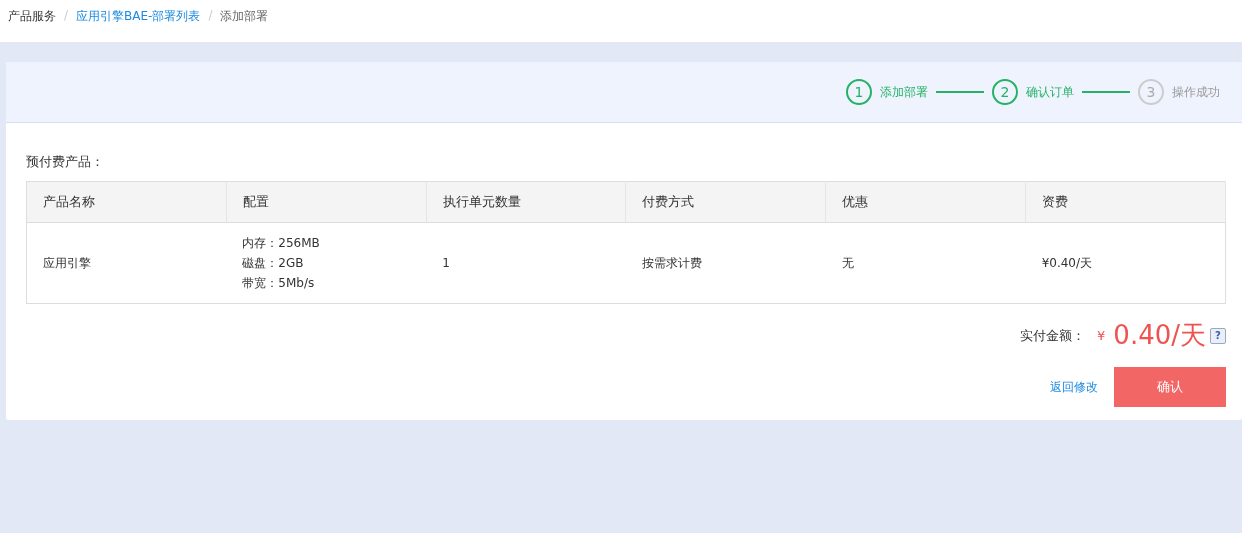 This screenshot has height=533, width=1242. I want to click on step-number: 3, so click(1151, 92).